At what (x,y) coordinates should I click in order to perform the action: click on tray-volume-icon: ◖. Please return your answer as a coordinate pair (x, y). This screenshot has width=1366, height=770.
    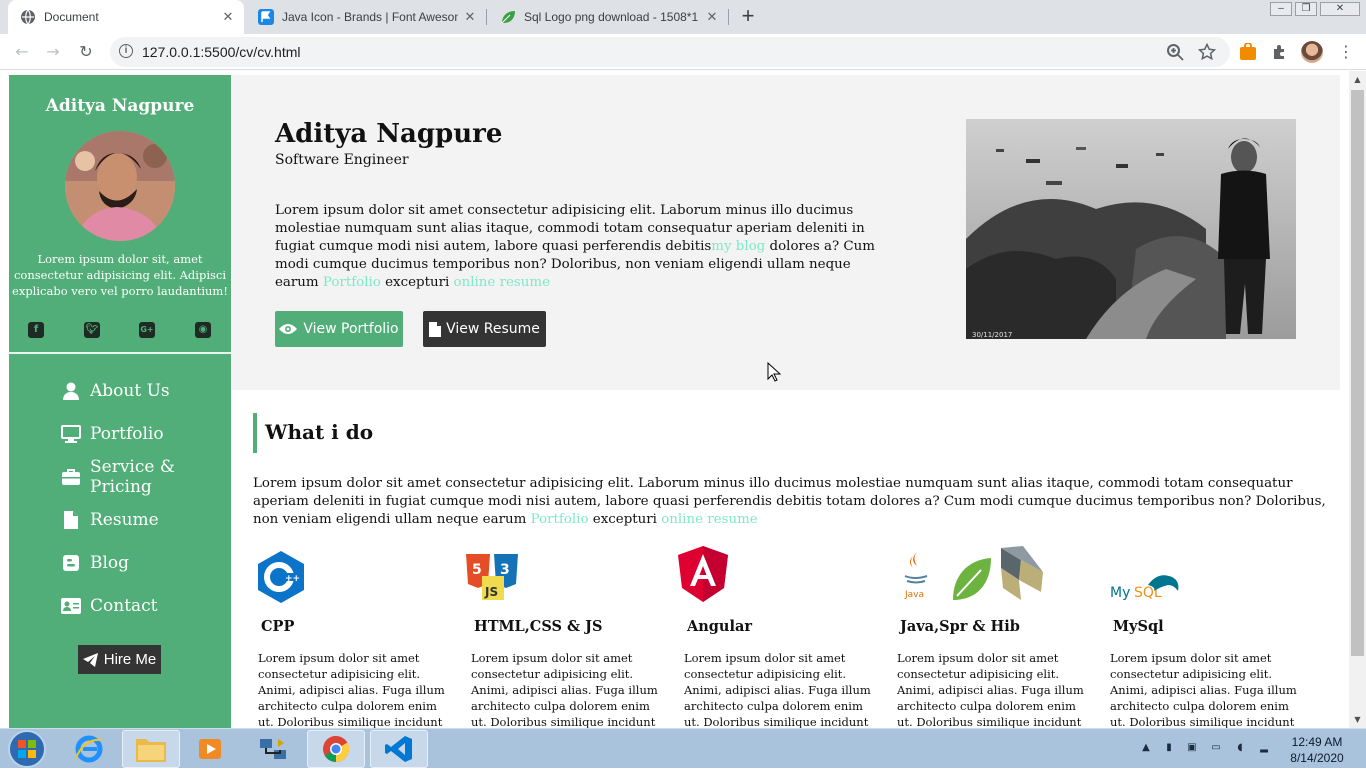
    Looking at the image, I should click on (1240, 748).